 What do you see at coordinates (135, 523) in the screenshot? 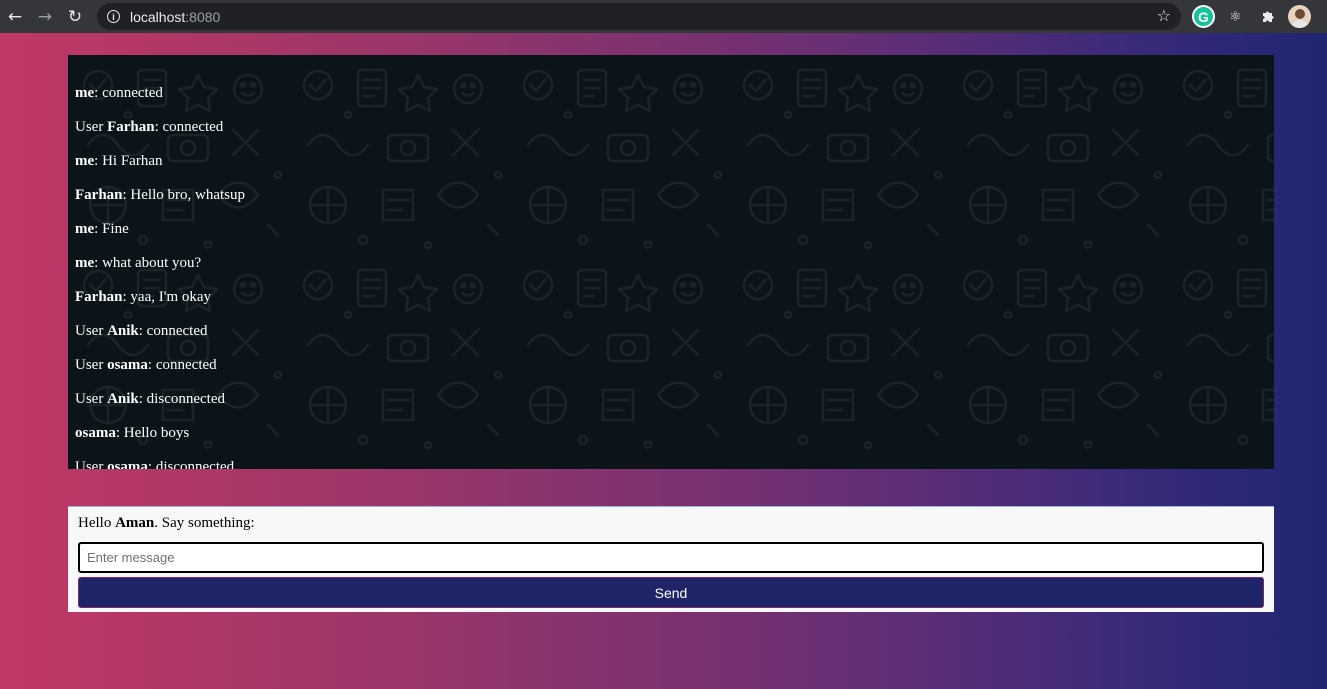
I see `current-username: Aman` at bounding box center [135, 523].